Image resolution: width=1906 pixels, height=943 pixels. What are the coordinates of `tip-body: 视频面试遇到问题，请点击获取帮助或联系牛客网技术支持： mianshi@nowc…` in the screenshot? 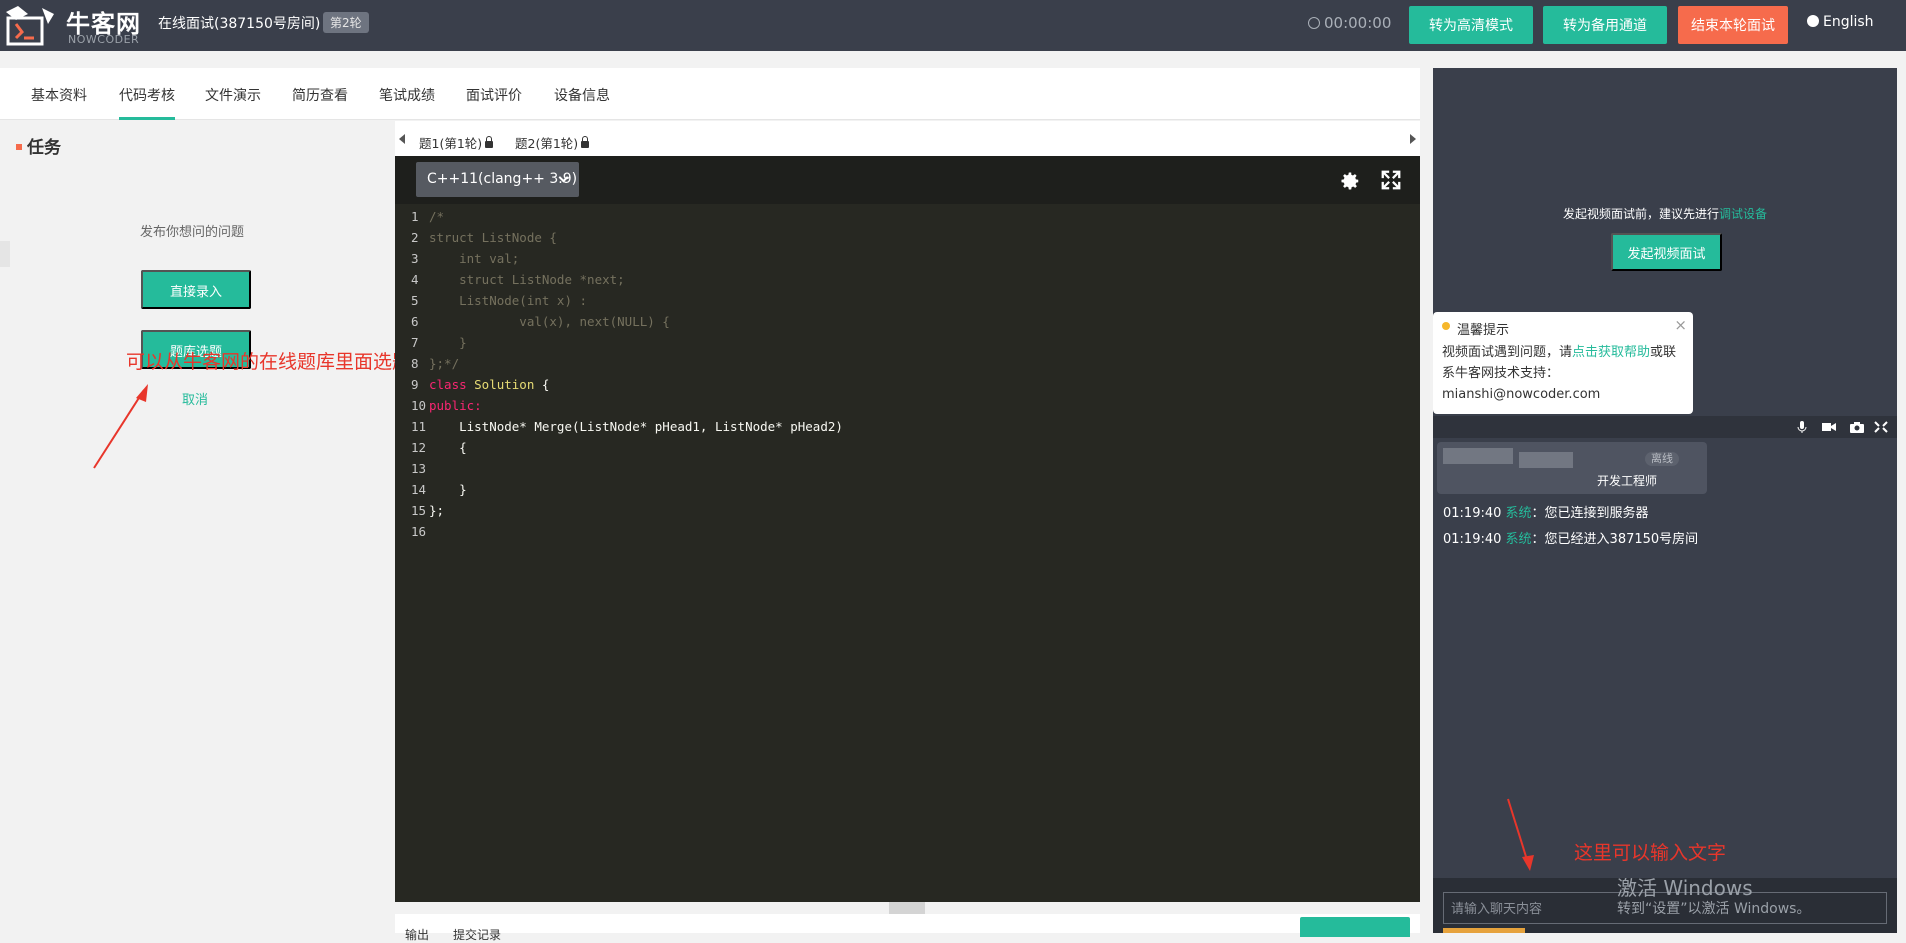 It's located at (1565, 373).